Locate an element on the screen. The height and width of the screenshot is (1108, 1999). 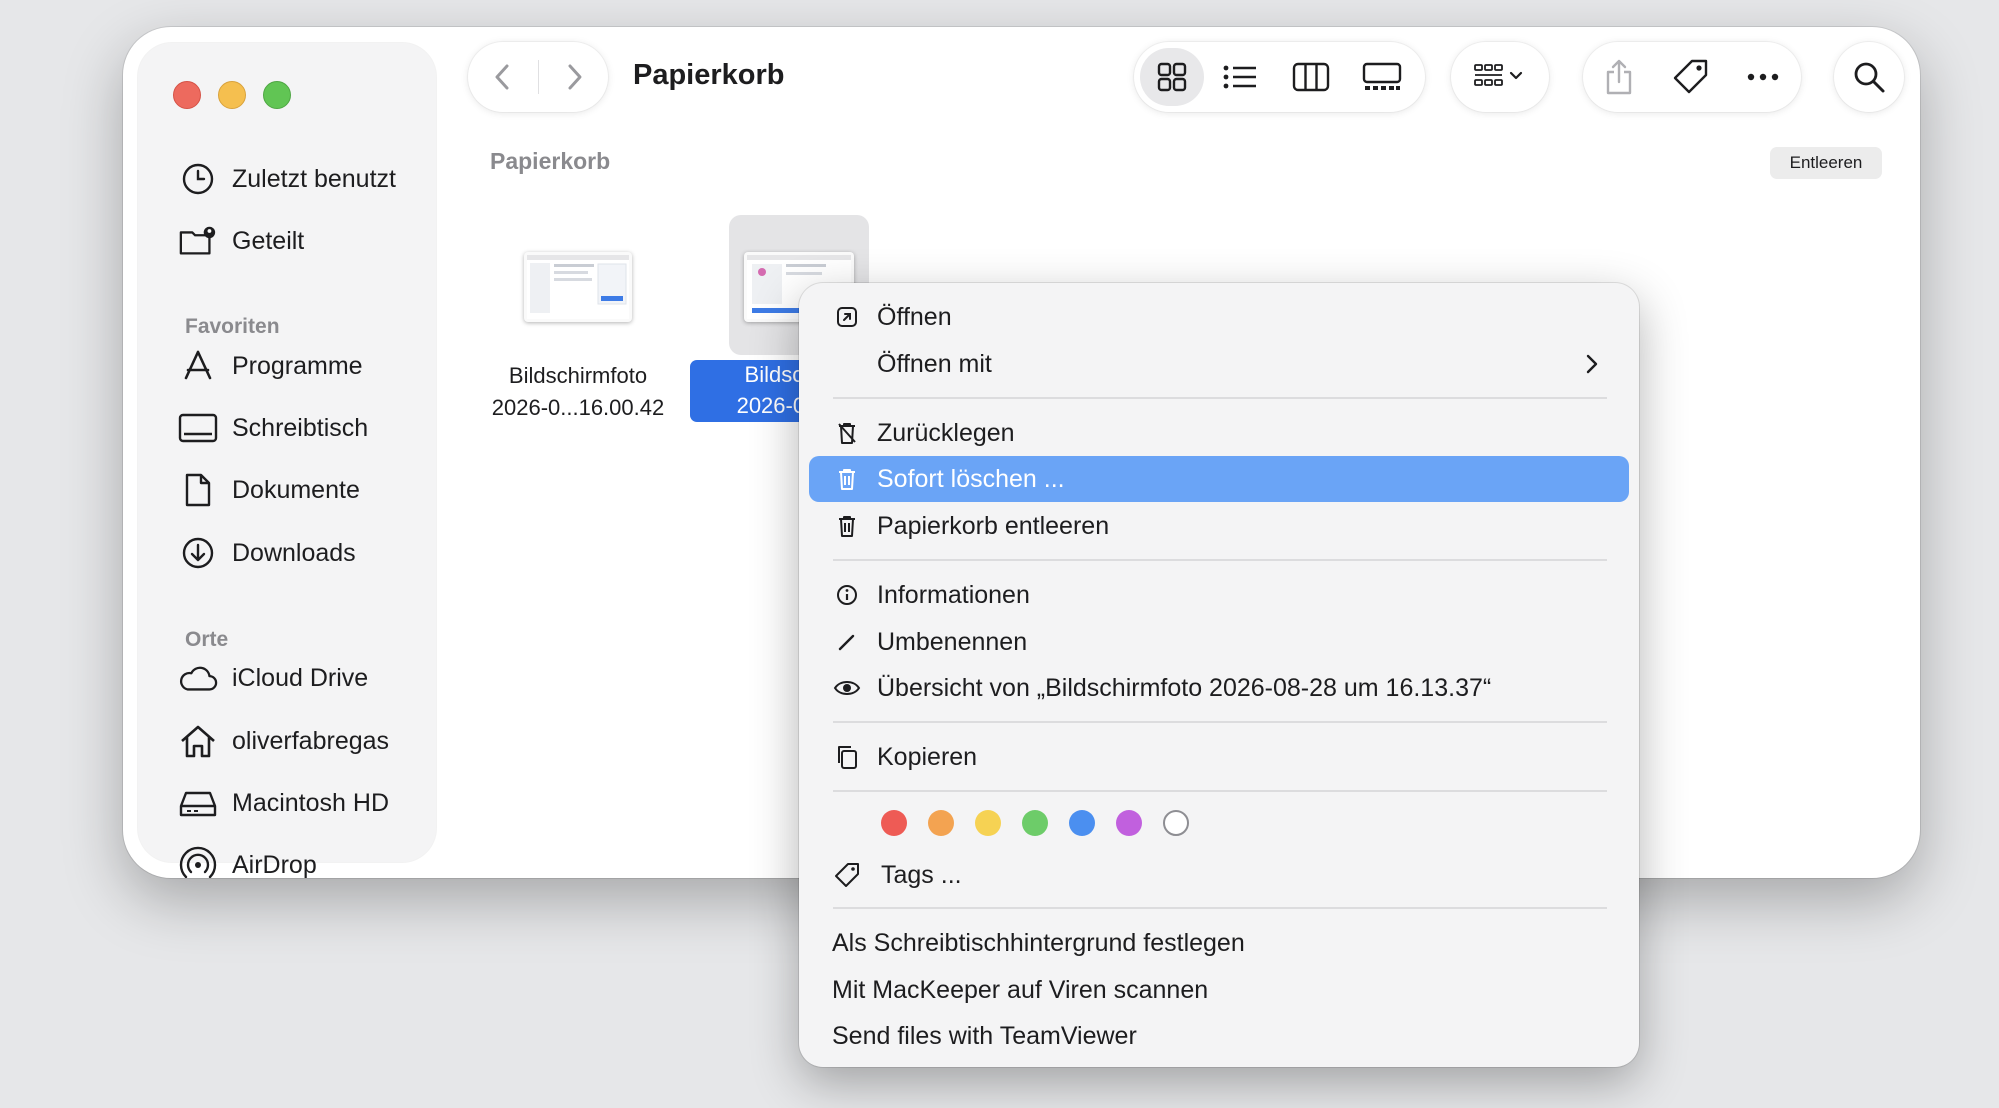
open-icon is located at coordinates (847, 317).